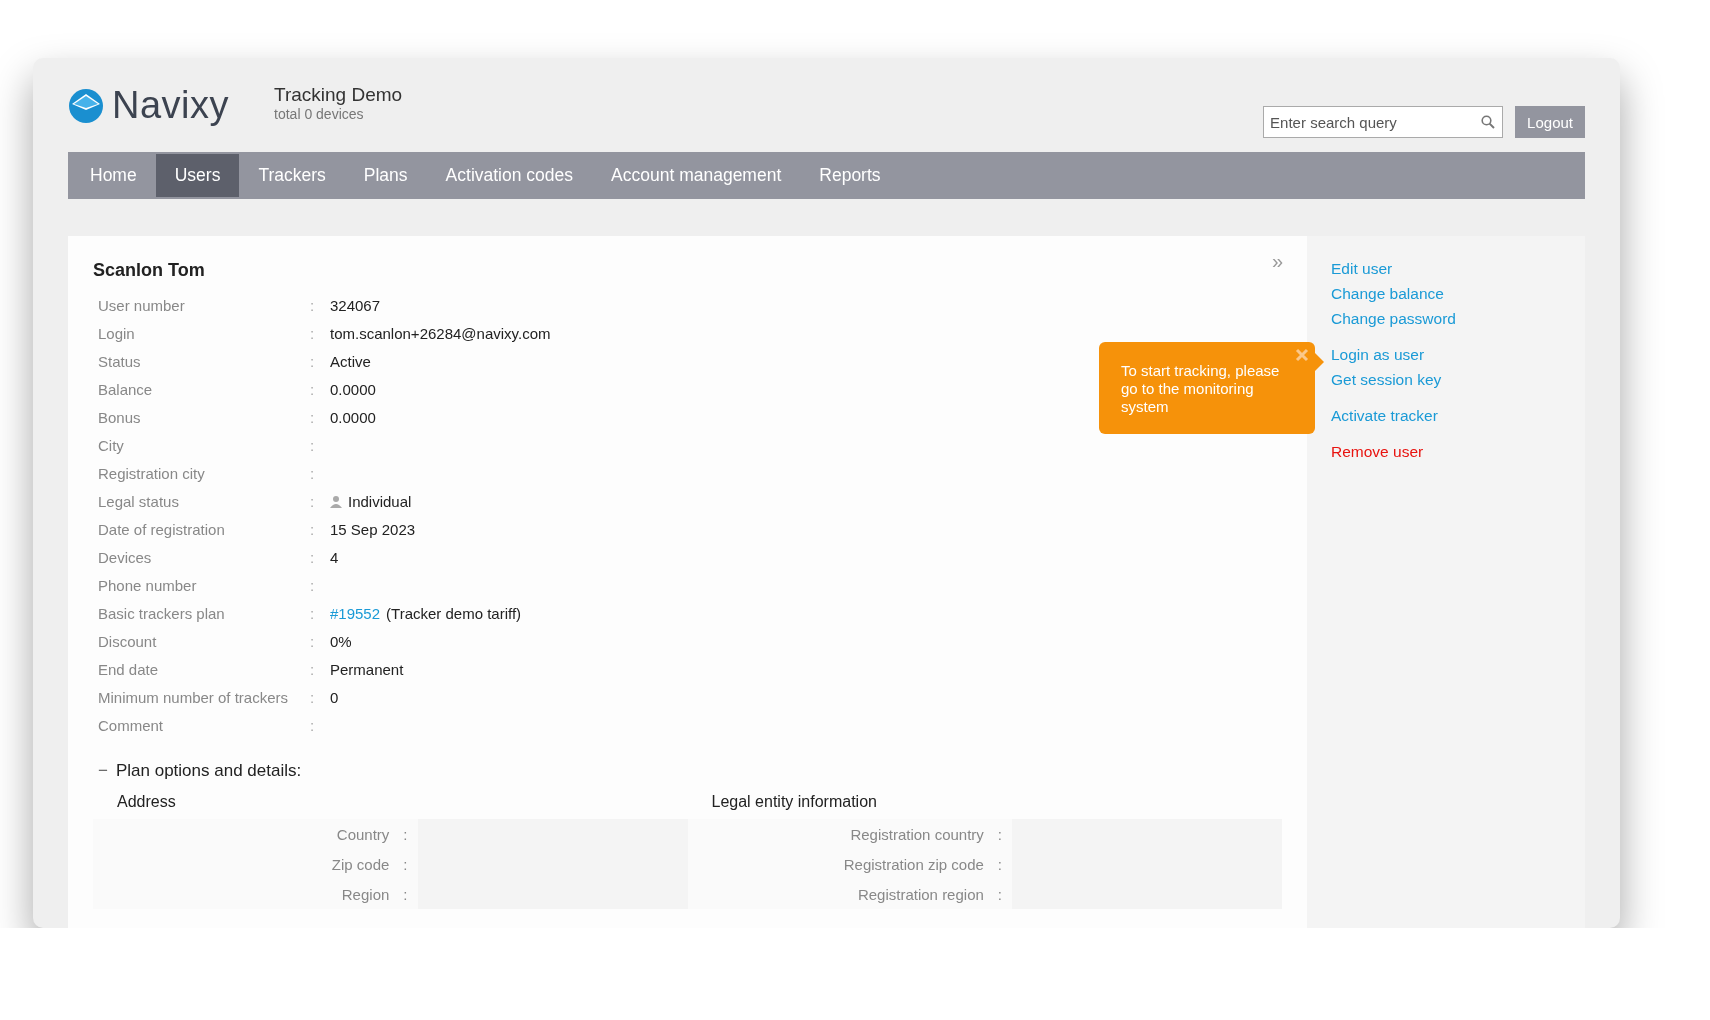  I want to click on nav-tab: Account management, so click(696, 175).